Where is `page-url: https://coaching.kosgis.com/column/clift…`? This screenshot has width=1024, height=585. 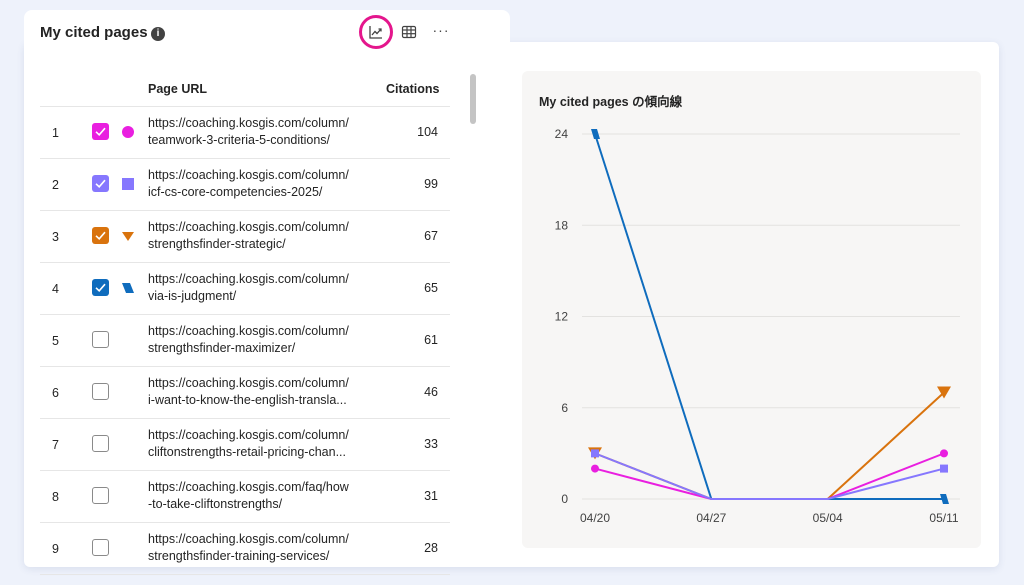 page-url: https://coaching.kosgis.com/column/clift… is located at coordinates (257, 444).